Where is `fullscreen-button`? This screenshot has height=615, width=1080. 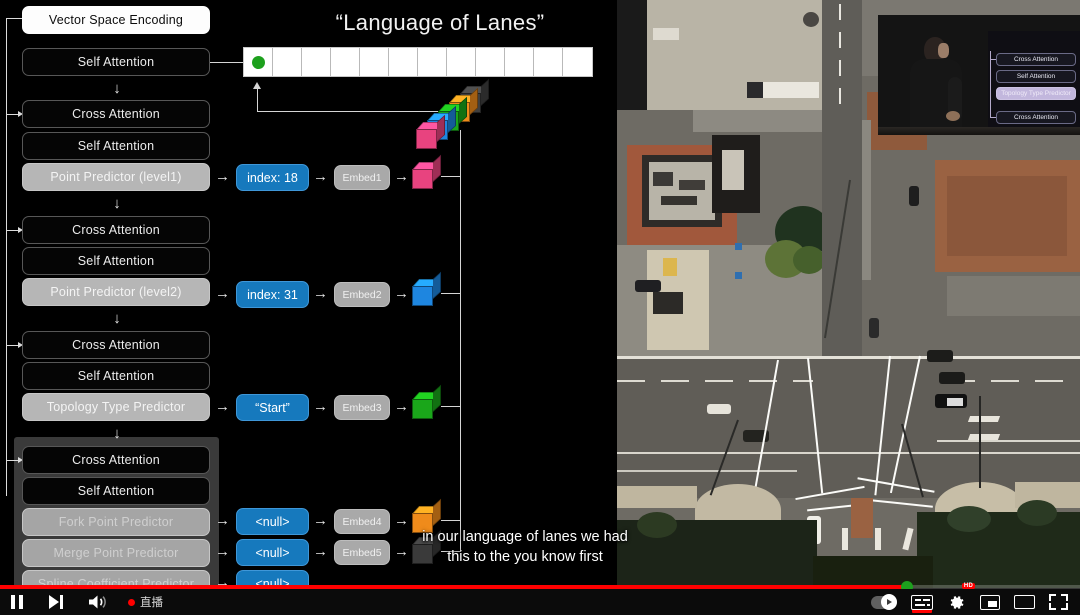
fullscreen-button is located at coordinates (1058, 602).